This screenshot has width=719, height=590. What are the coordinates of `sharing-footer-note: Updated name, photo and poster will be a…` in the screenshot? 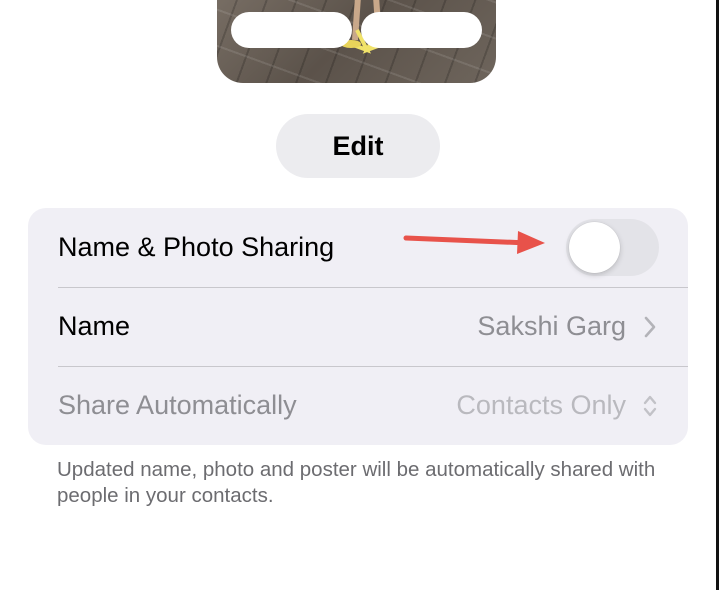 It's located at (356, 482).